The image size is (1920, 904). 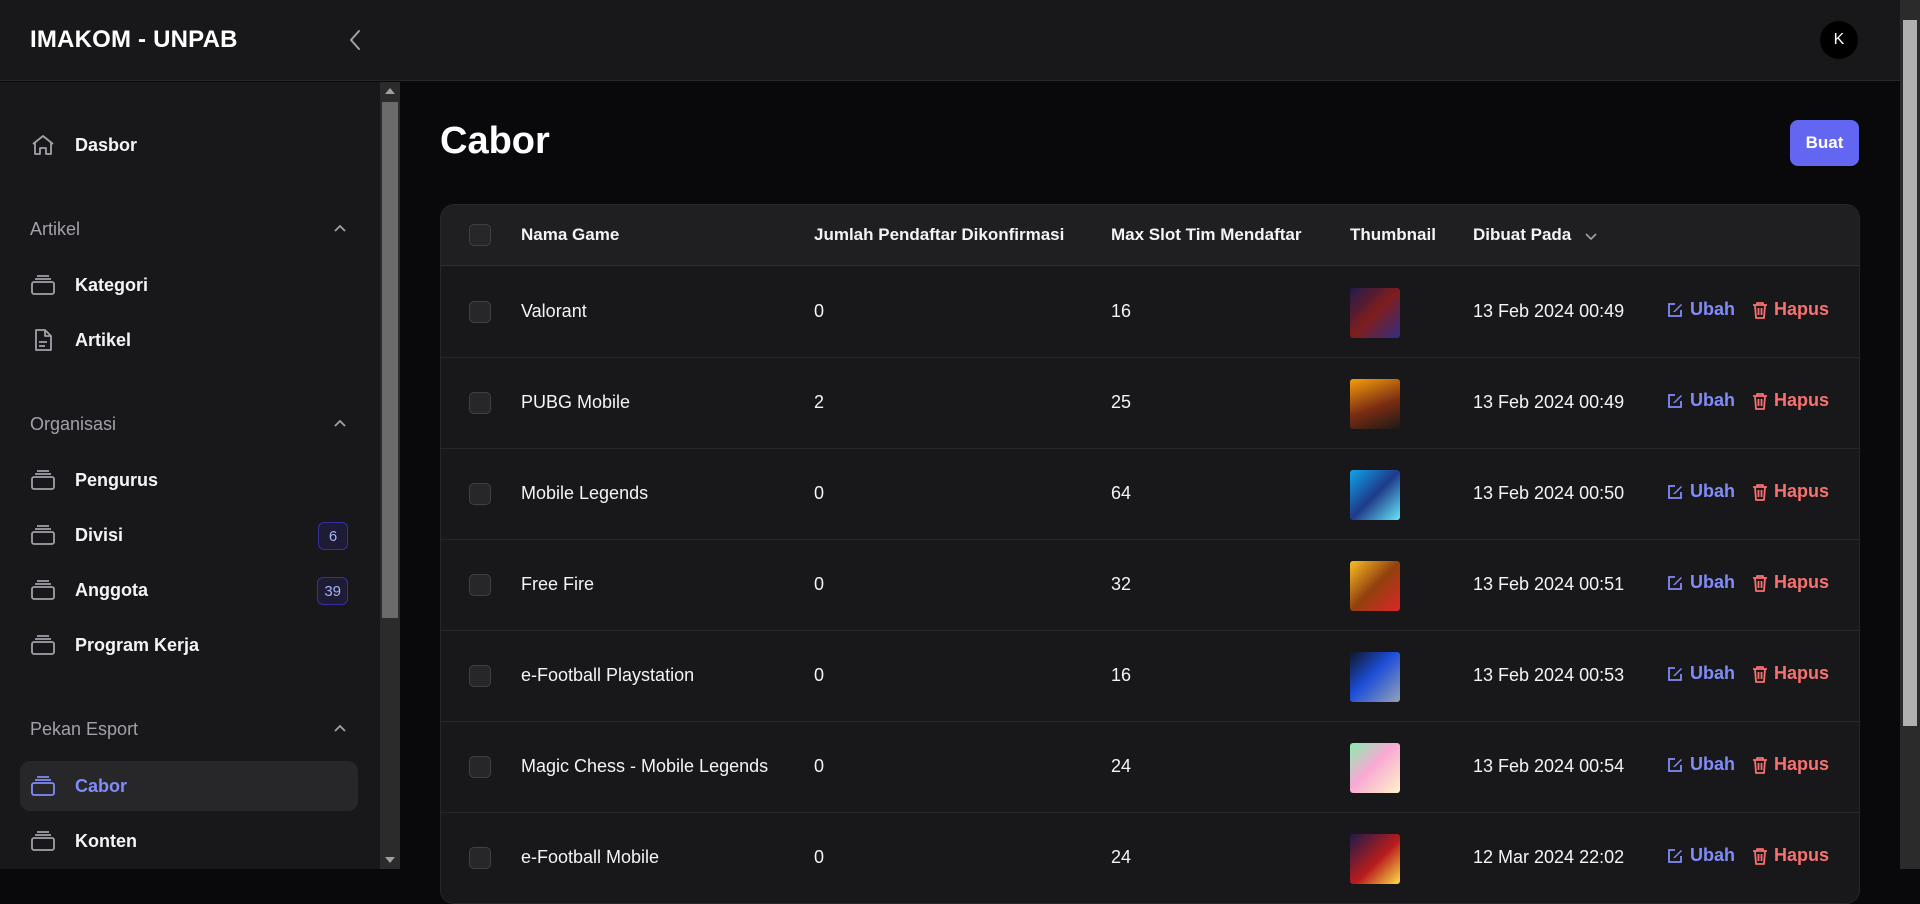 What do you see at coordinates (189, 841) in the screenshot?
I see `sidebar-item-konten: Konten` at bounding box center [189, 841].